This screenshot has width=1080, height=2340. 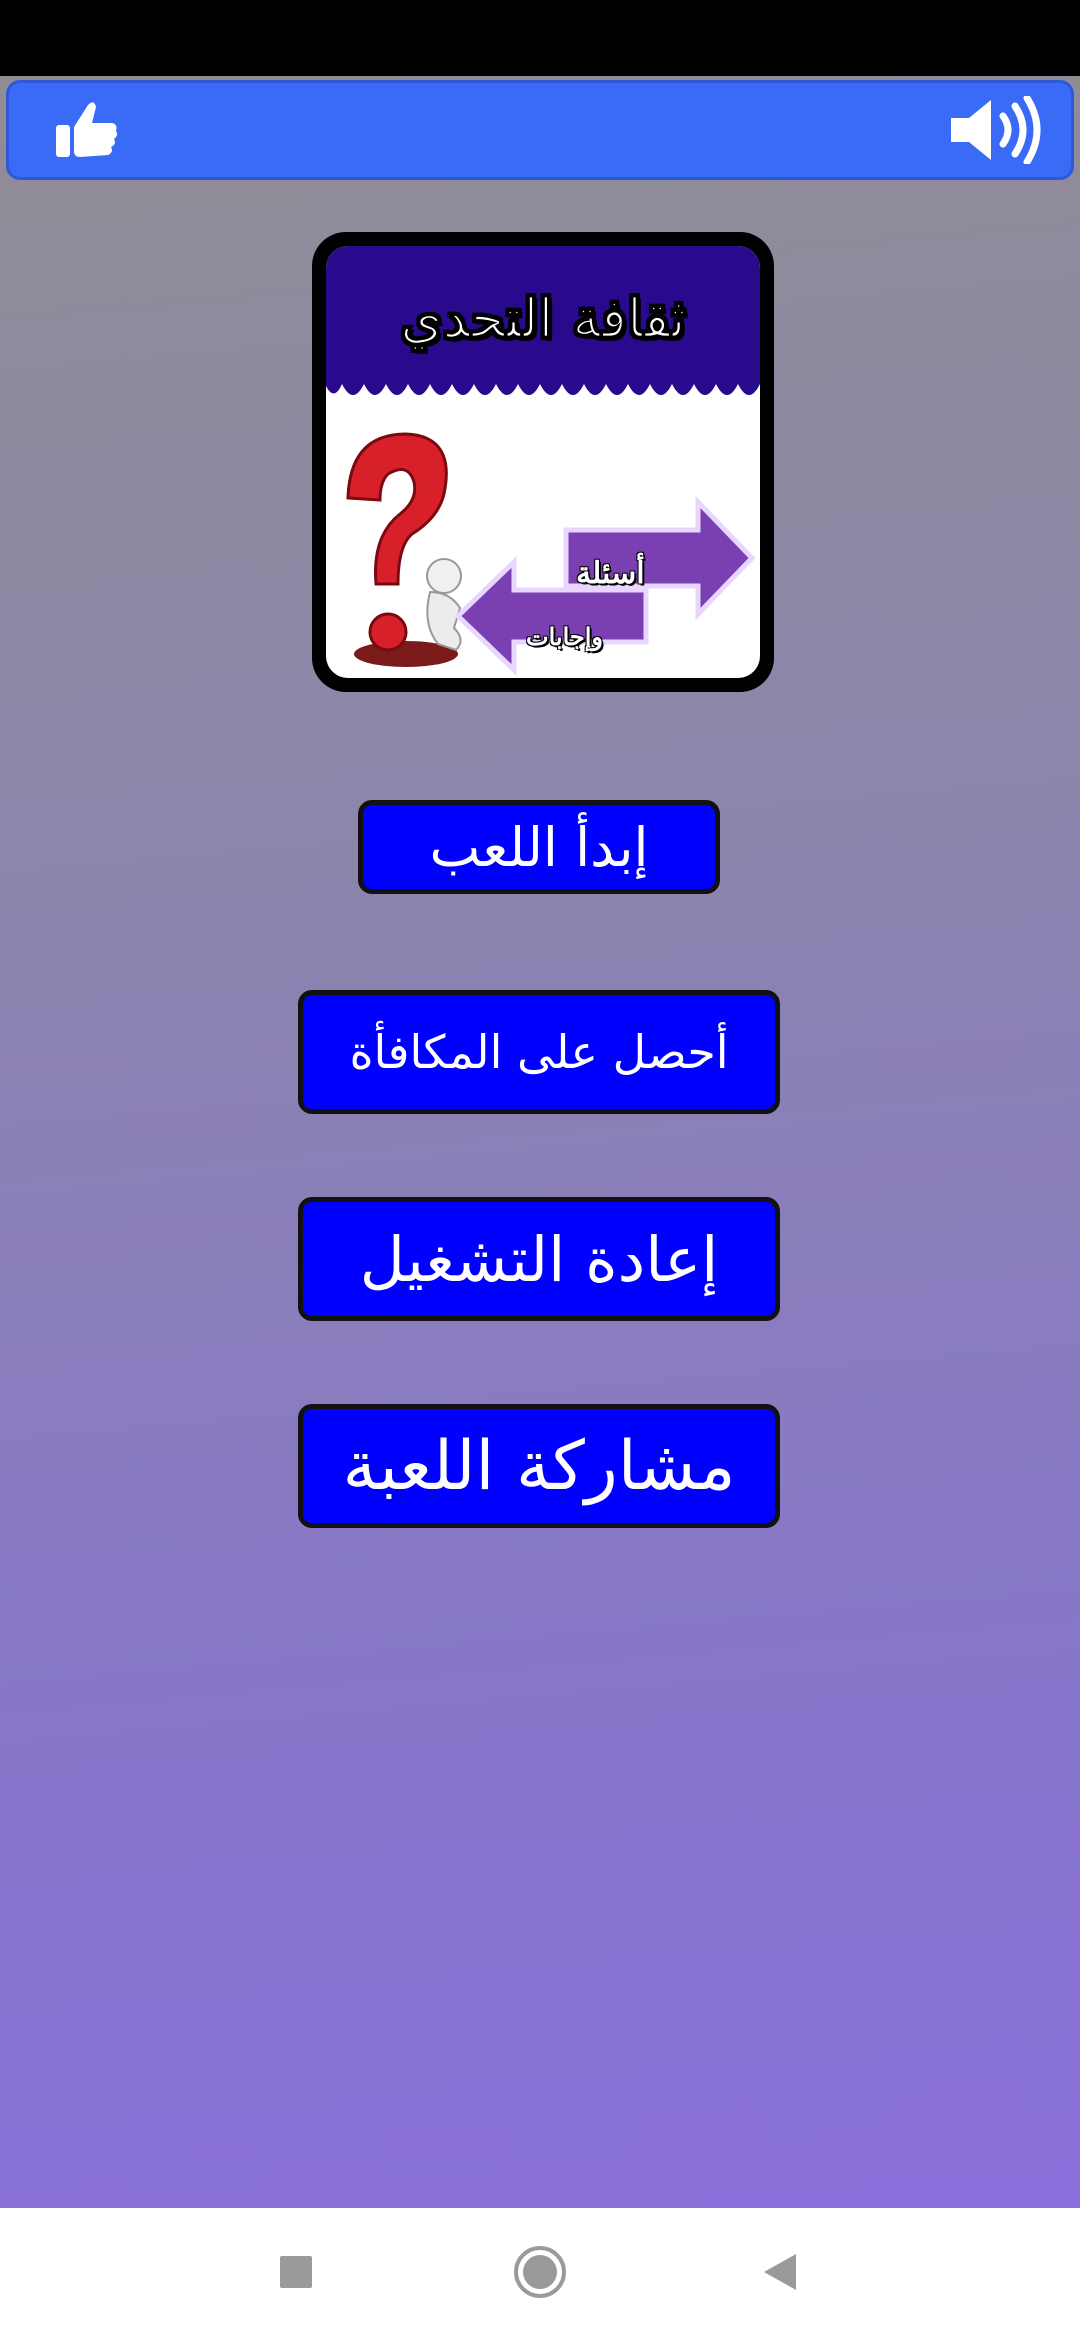 I want to click on like-button, so click(x=87, y=132).